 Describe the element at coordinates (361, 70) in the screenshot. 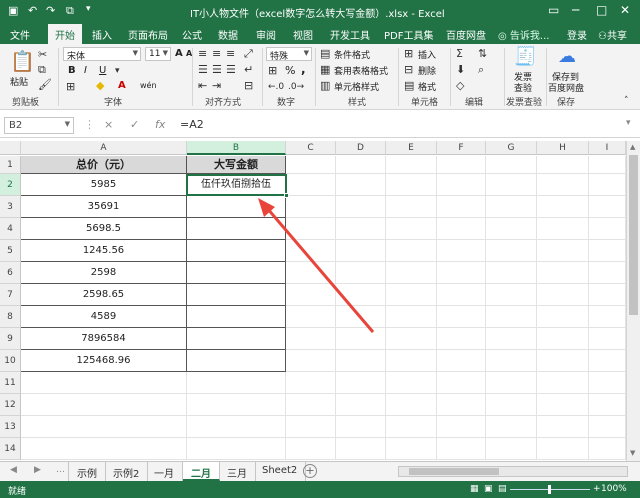

I see `format-as-table-button: 套用表格格式` at that location.